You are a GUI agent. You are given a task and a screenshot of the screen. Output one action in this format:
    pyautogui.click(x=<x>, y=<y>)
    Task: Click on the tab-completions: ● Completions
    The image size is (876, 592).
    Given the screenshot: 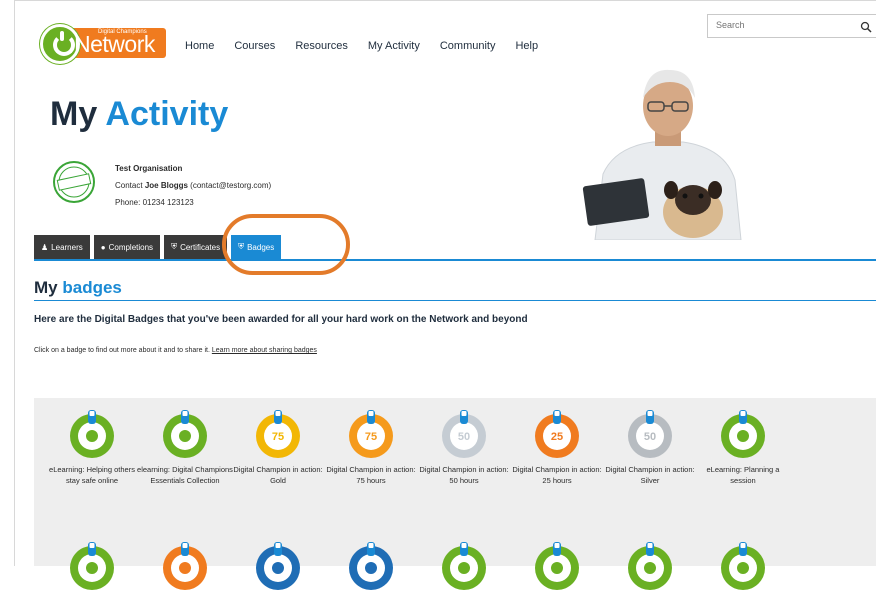 What is the action you would take?
    pyautogui.click(x=127, y=247)
    